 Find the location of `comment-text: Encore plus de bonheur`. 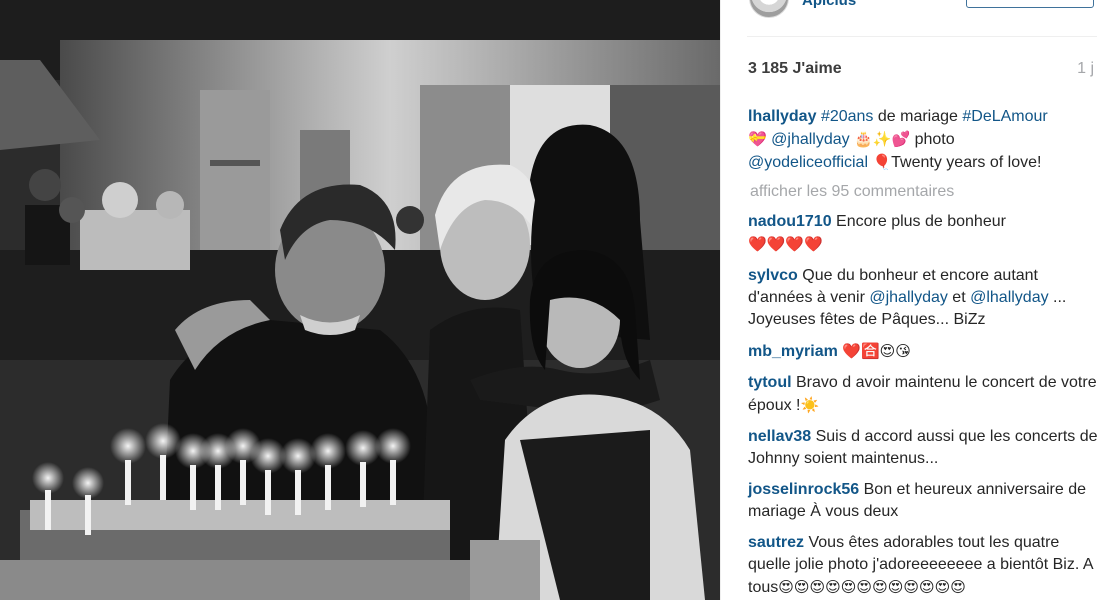

comment-text: Encore plus de bonheur is located at coordinates (921, 221).